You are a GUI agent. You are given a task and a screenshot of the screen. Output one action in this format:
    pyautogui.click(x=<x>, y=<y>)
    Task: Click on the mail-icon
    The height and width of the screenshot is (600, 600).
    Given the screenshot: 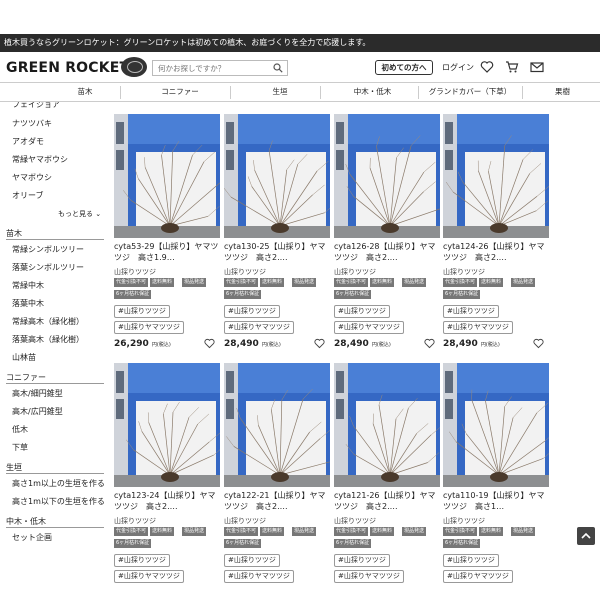 What is the action you would take?
    pyautogui.click(x=537, y=67)
    